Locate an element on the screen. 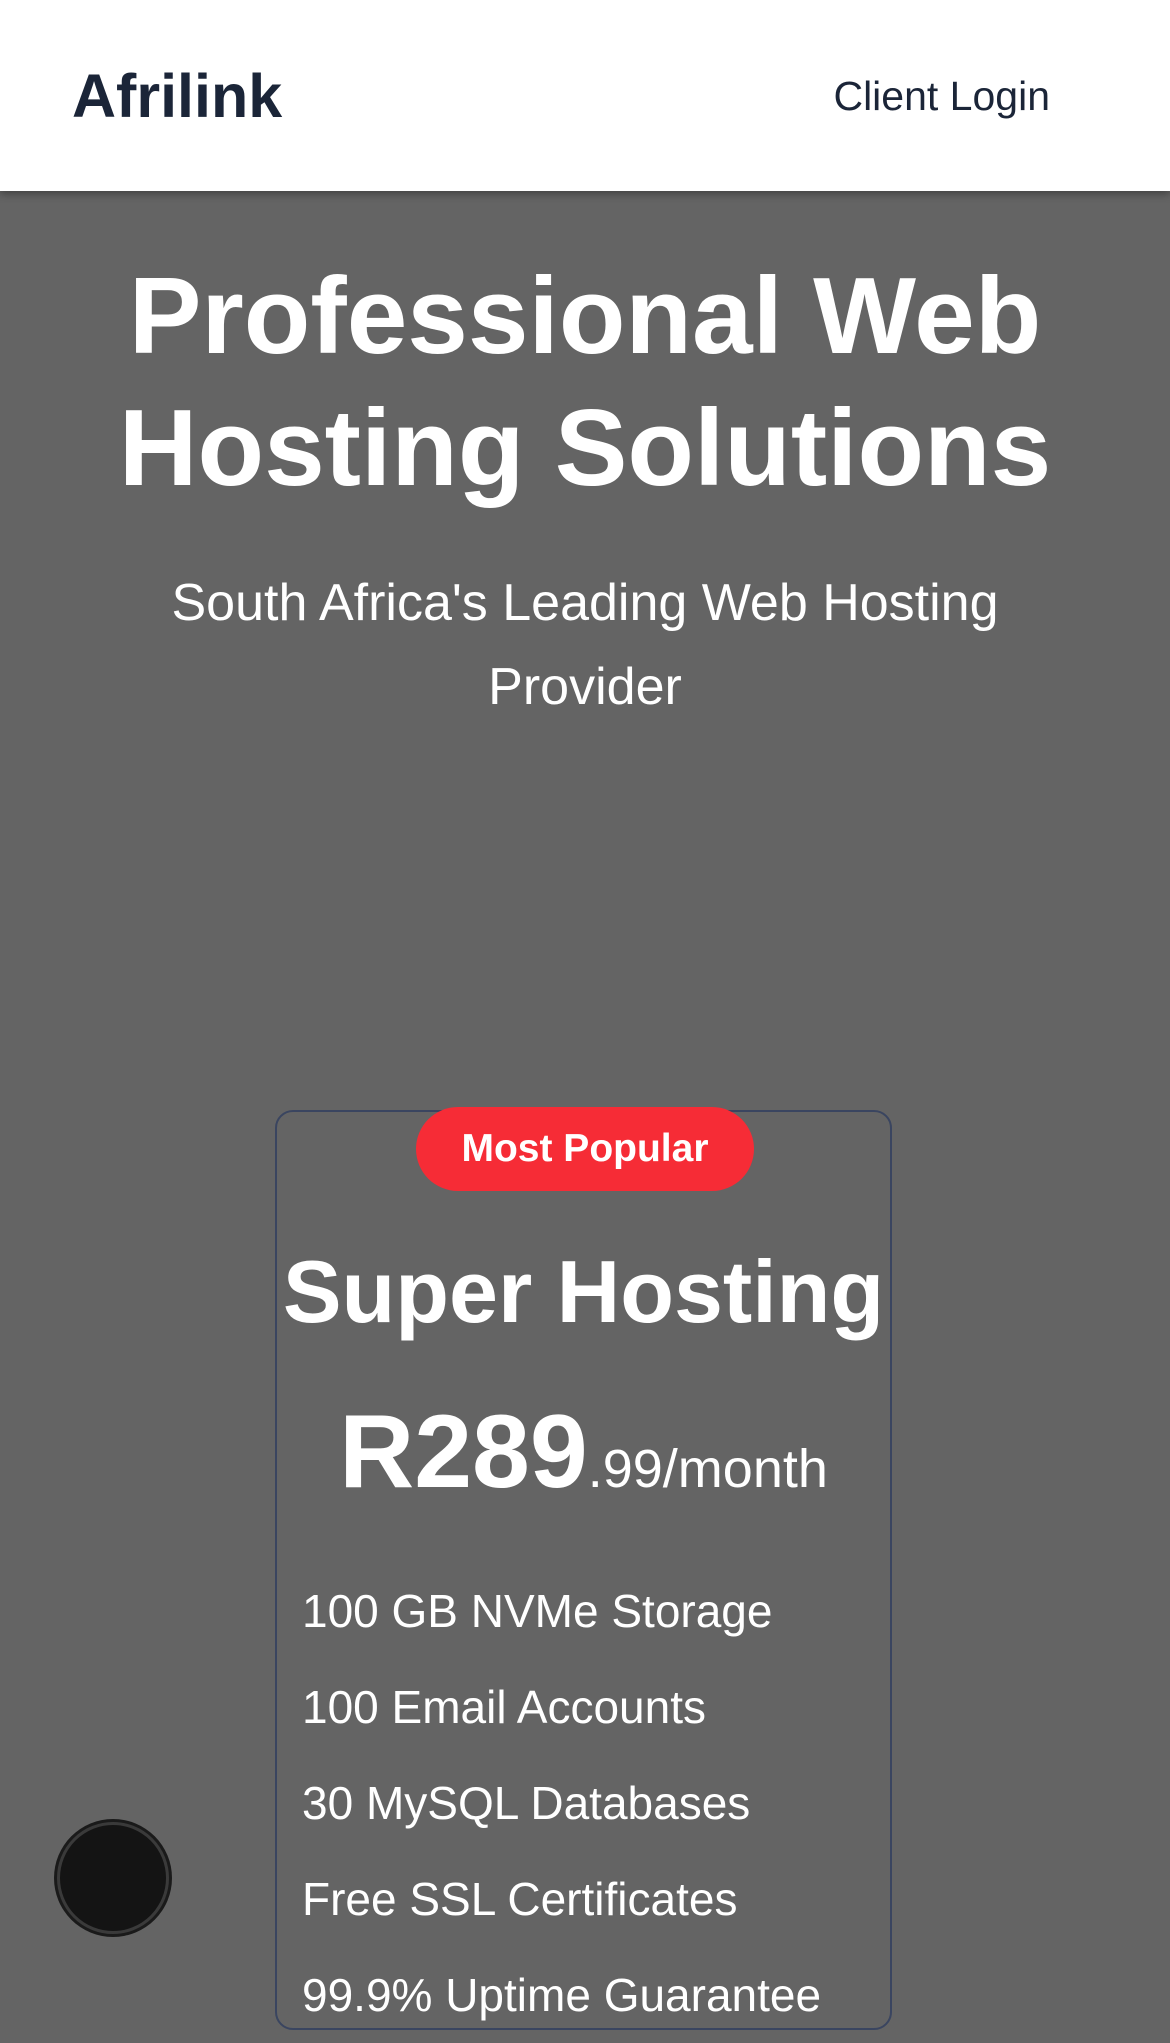  hero-title: Professional Web Hosting Solutions is located at coordinates (585, 382).